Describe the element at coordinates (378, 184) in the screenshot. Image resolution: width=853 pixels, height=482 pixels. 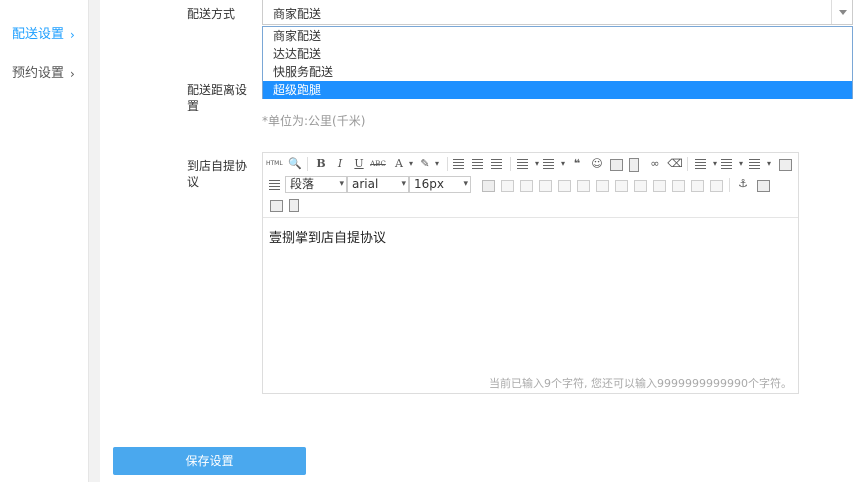
I see `font-family-select: arial` at that location.